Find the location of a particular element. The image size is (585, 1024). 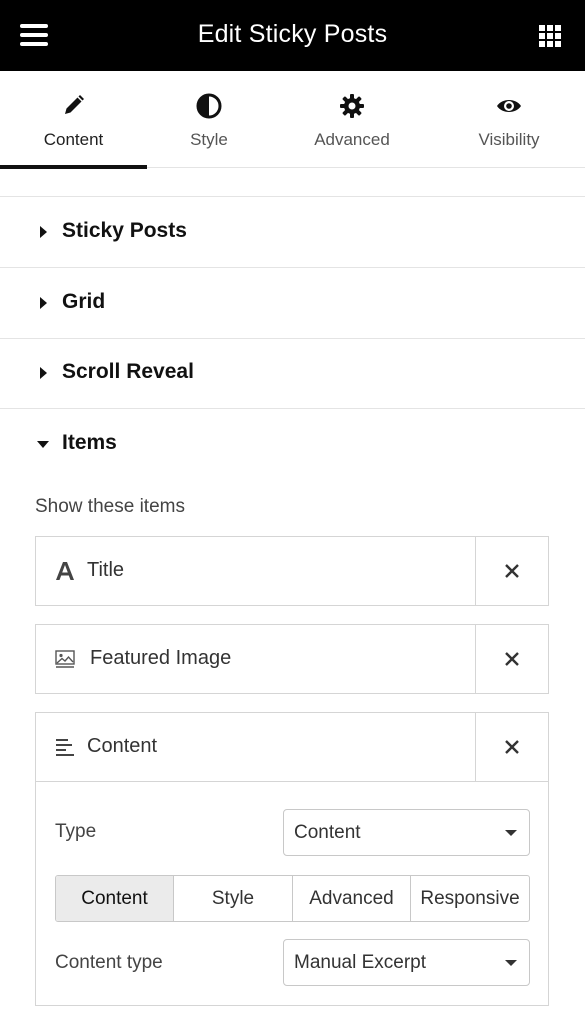

caret-down-icon is located at coordinates (43, 444).